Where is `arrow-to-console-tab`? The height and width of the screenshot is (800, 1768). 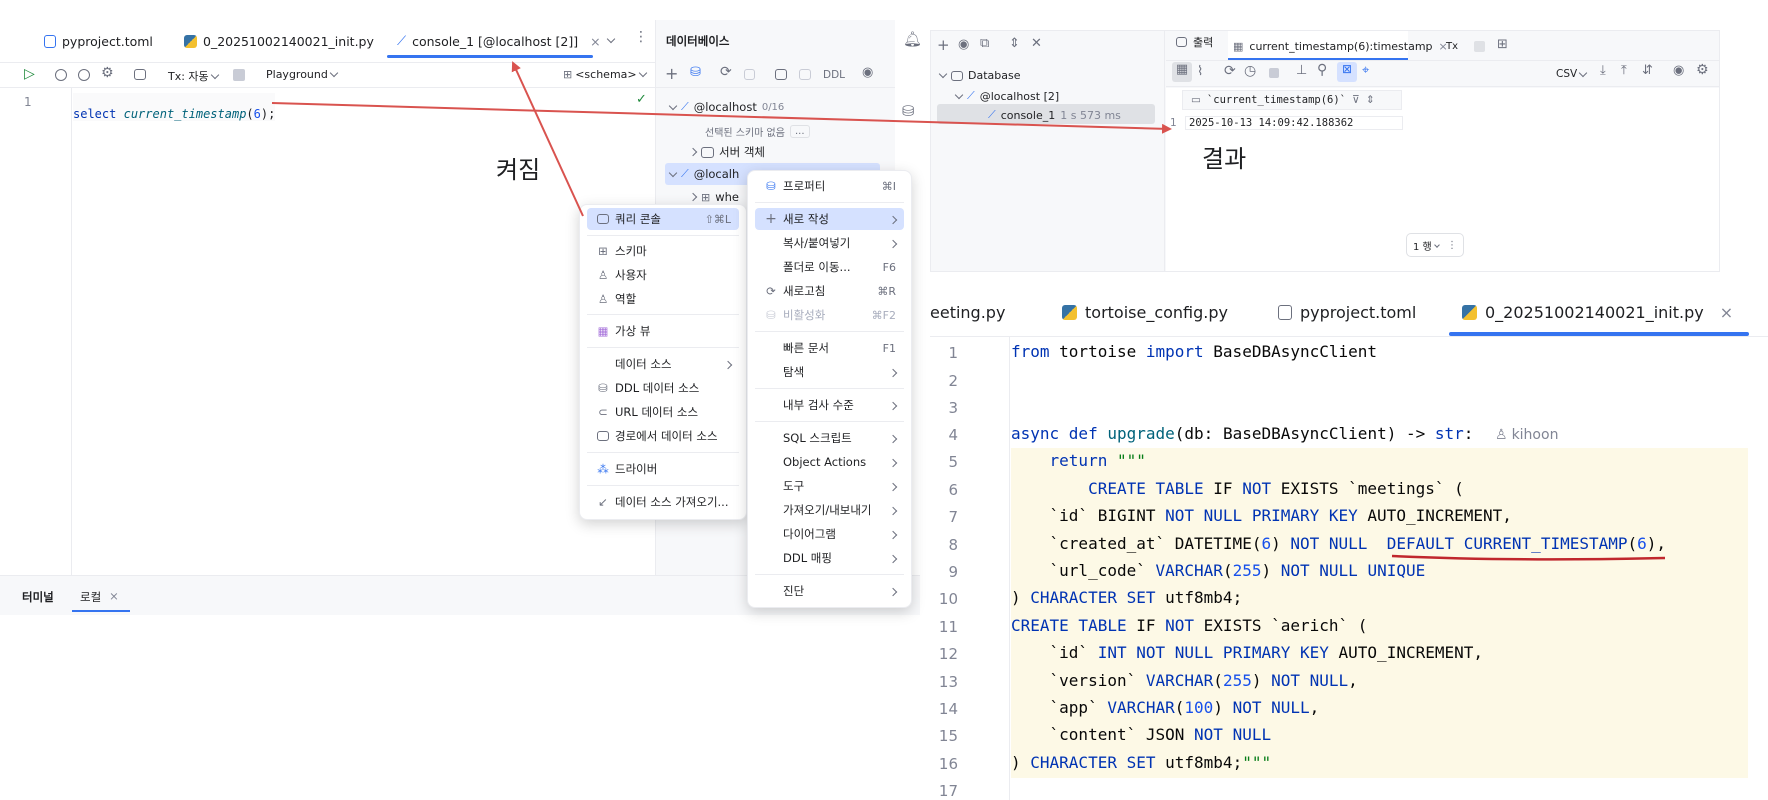 arrow-to-console-tab is located at coordinates (547, 139).